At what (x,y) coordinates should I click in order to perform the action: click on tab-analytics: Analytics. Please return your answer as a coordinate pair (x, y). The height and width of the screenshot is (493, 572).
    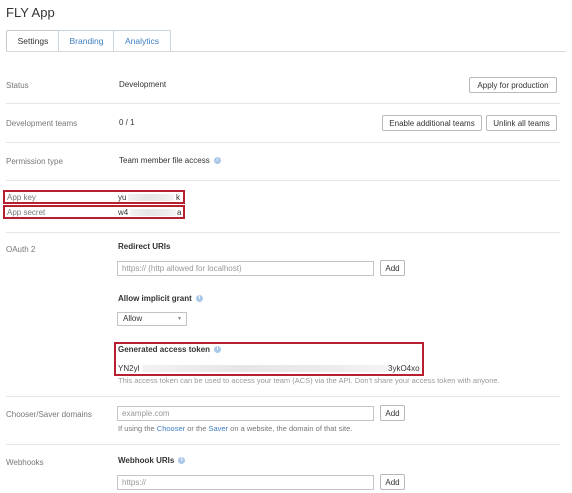
    Looking at the image, I should click on (142, 40).